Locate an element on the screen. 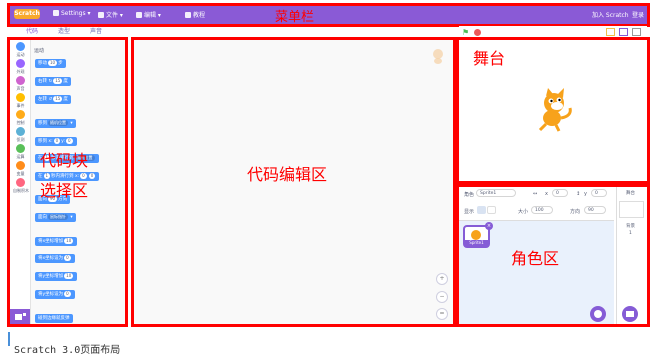  green-flag-icon: ⚑ is located at coordinates (465, 32).